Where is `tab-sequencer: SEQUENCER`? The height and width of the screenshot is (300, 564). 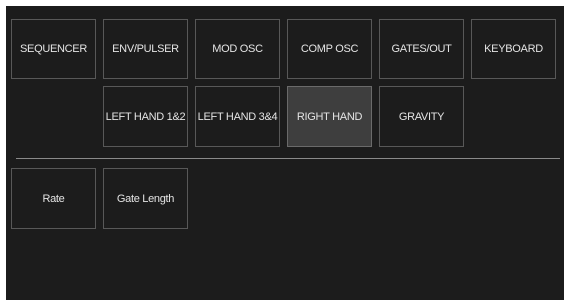 tab-sequencer: SEQUENCER is located at coordinates (53, 49).